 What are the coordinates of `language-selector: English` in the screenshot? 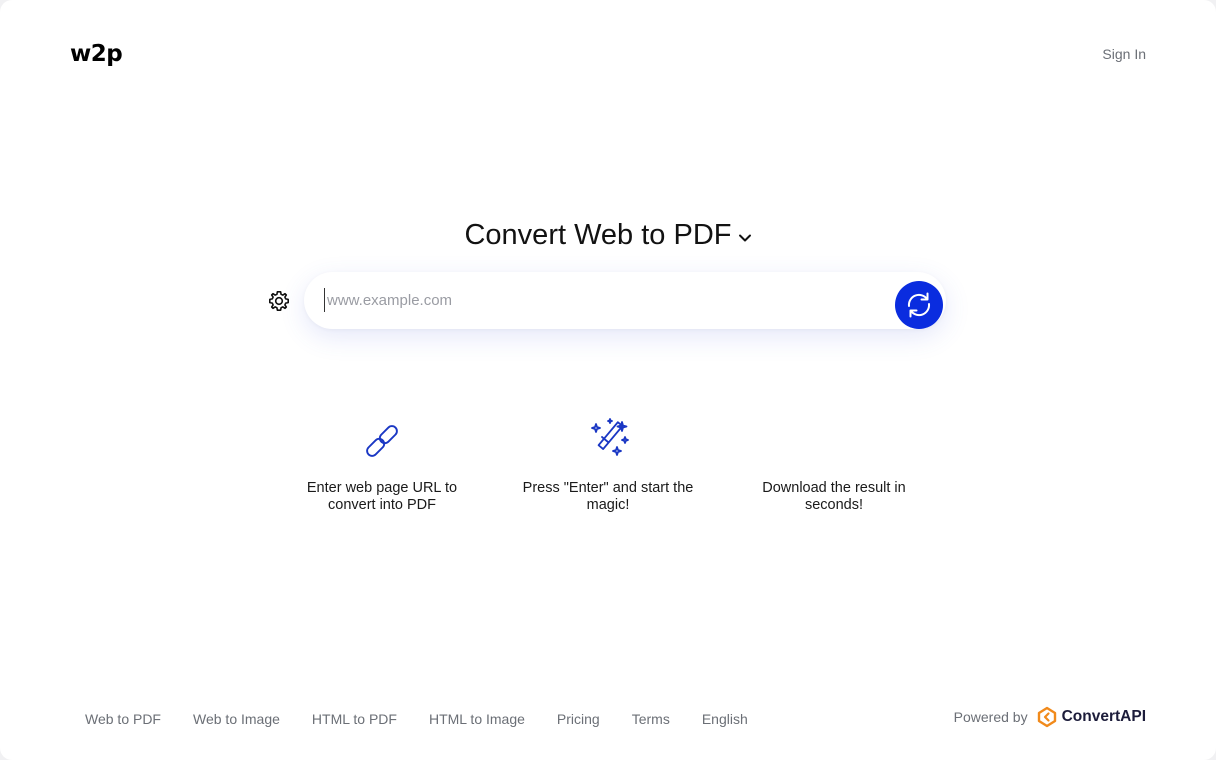 It's located at (725, 719).